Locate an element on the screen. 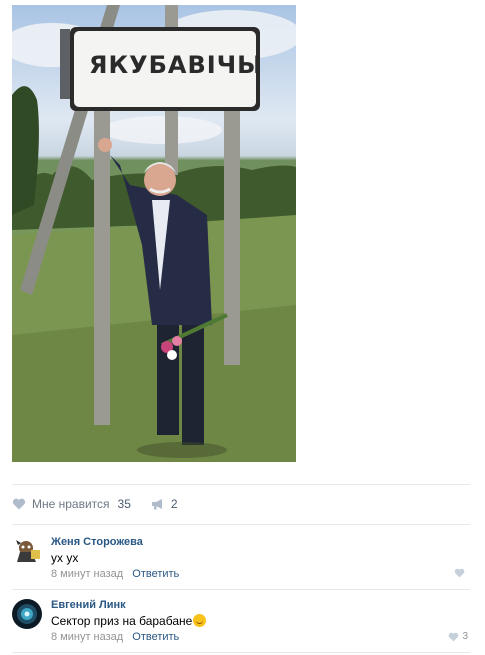  post-actions: Мне нравится 35 2 is located at coordinates (95, 504).